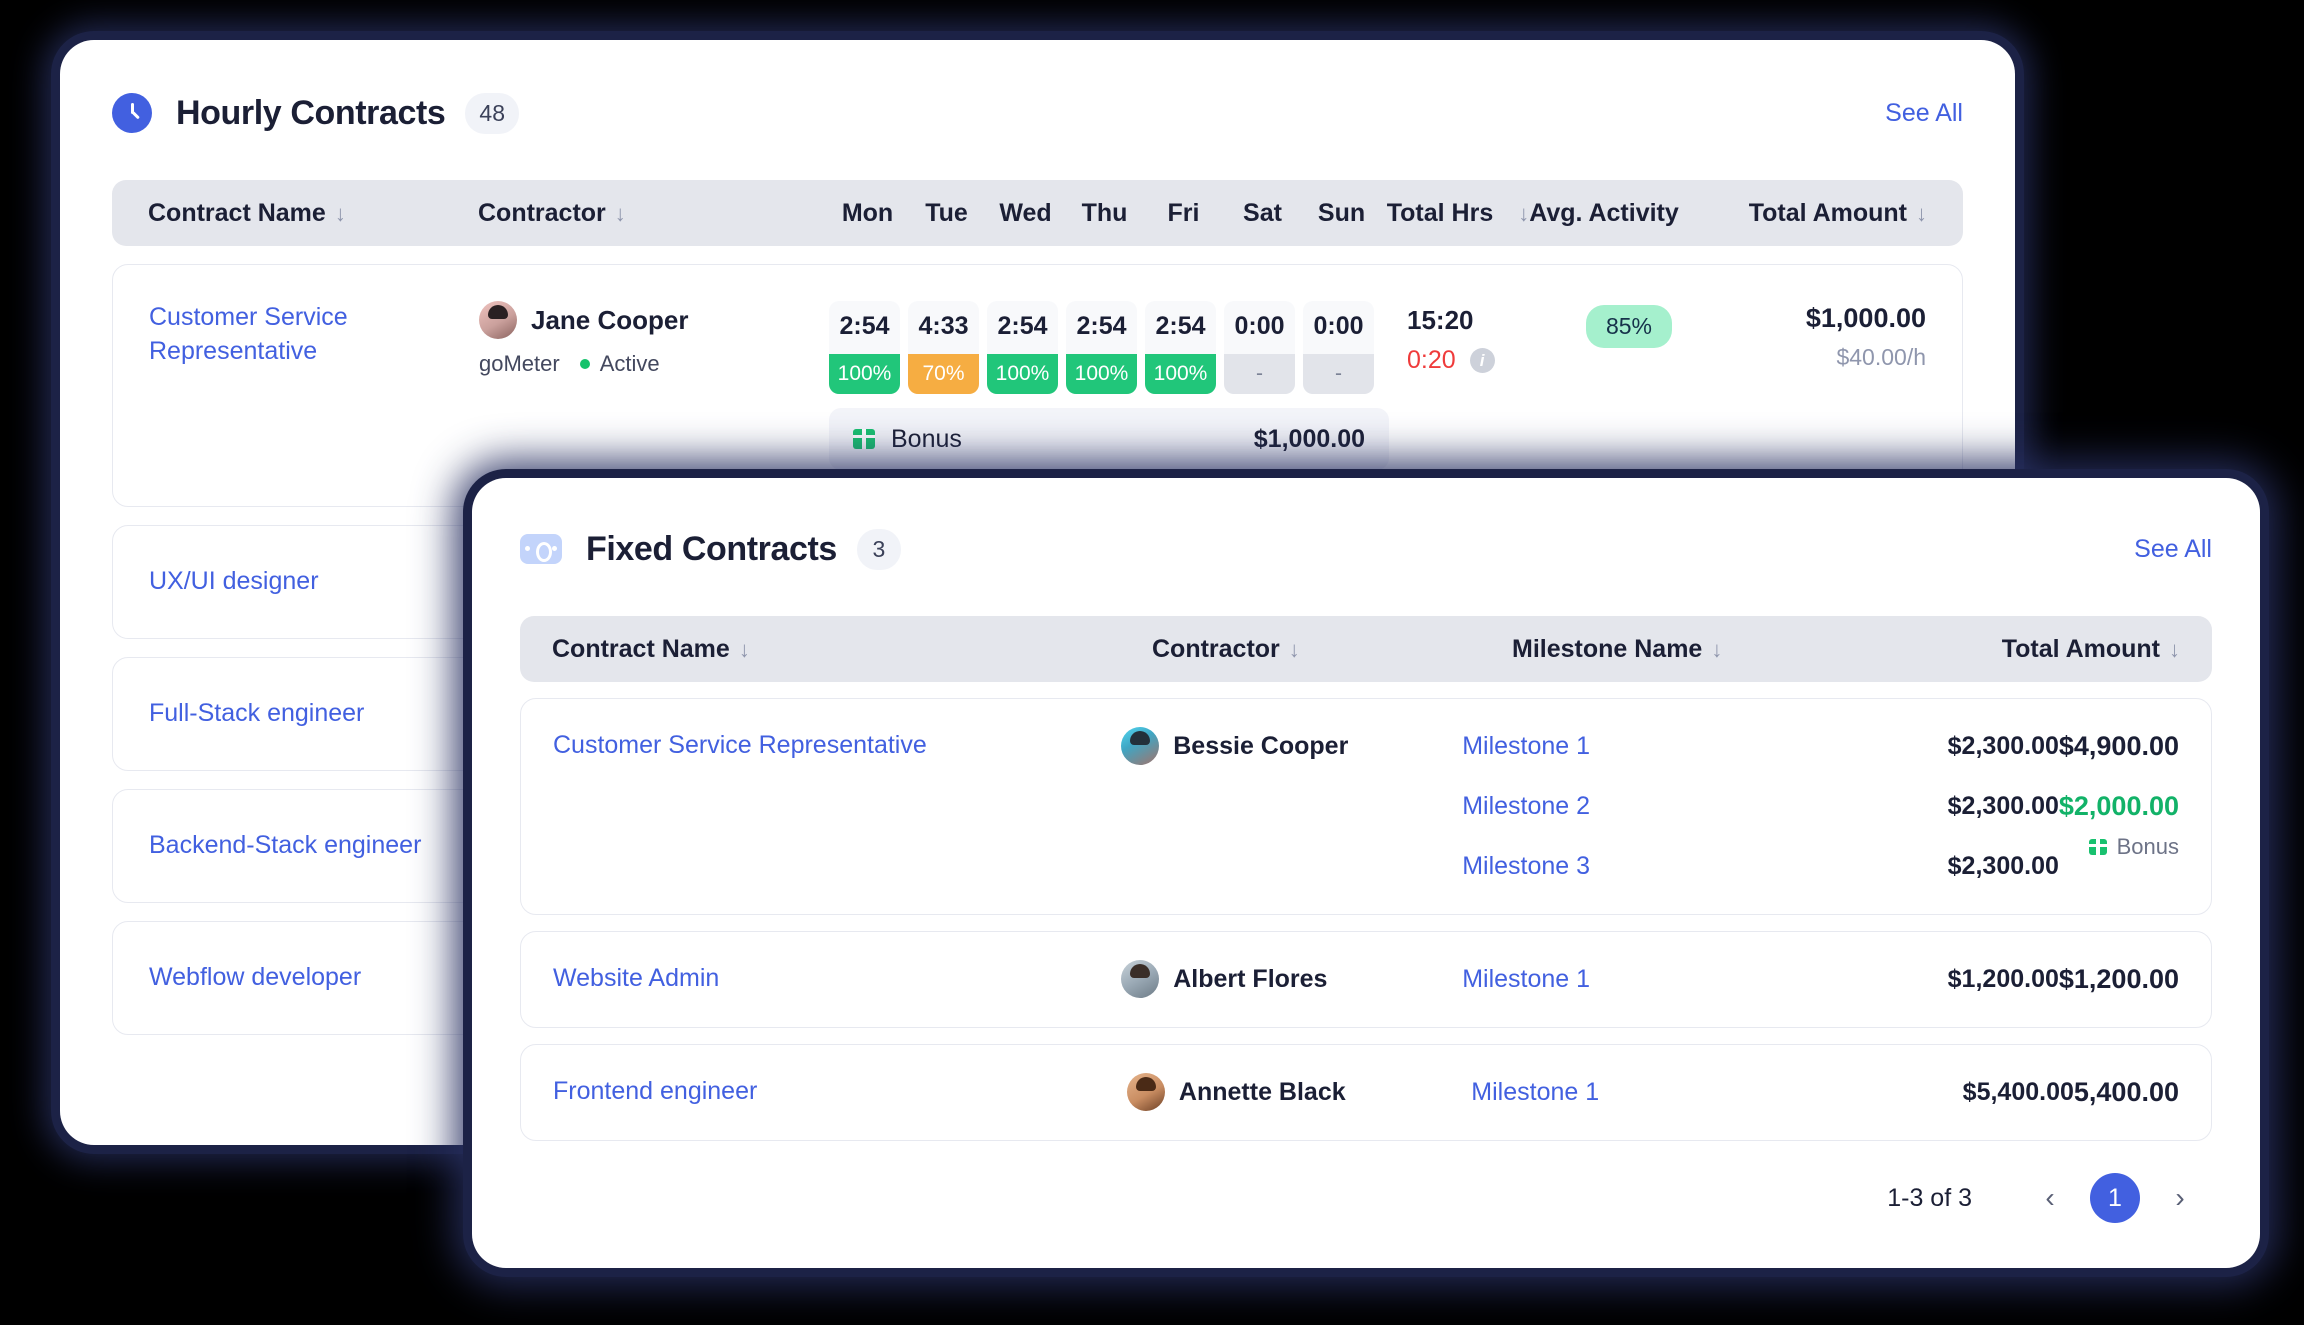  What do you see at coordinates (1440, 320) in the screenshot?
I see `total-hours-value: 15:20` at bounding box center [1440, 320].